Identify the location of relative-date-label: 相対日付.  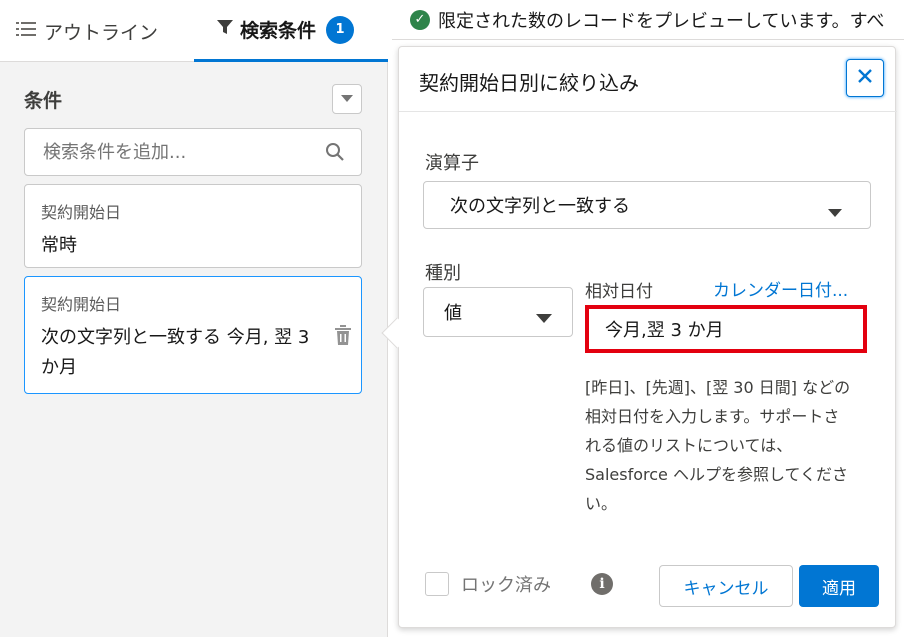
(619, 292).